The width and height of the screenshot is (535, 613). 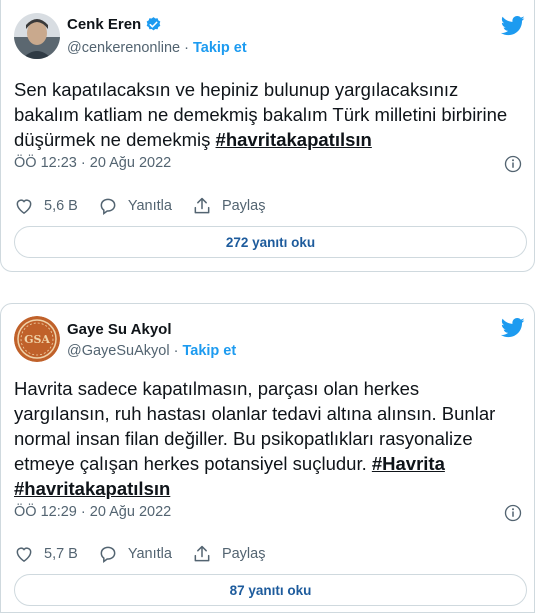 I want to click on verified-badge-icon, so click(x=153, y=24).